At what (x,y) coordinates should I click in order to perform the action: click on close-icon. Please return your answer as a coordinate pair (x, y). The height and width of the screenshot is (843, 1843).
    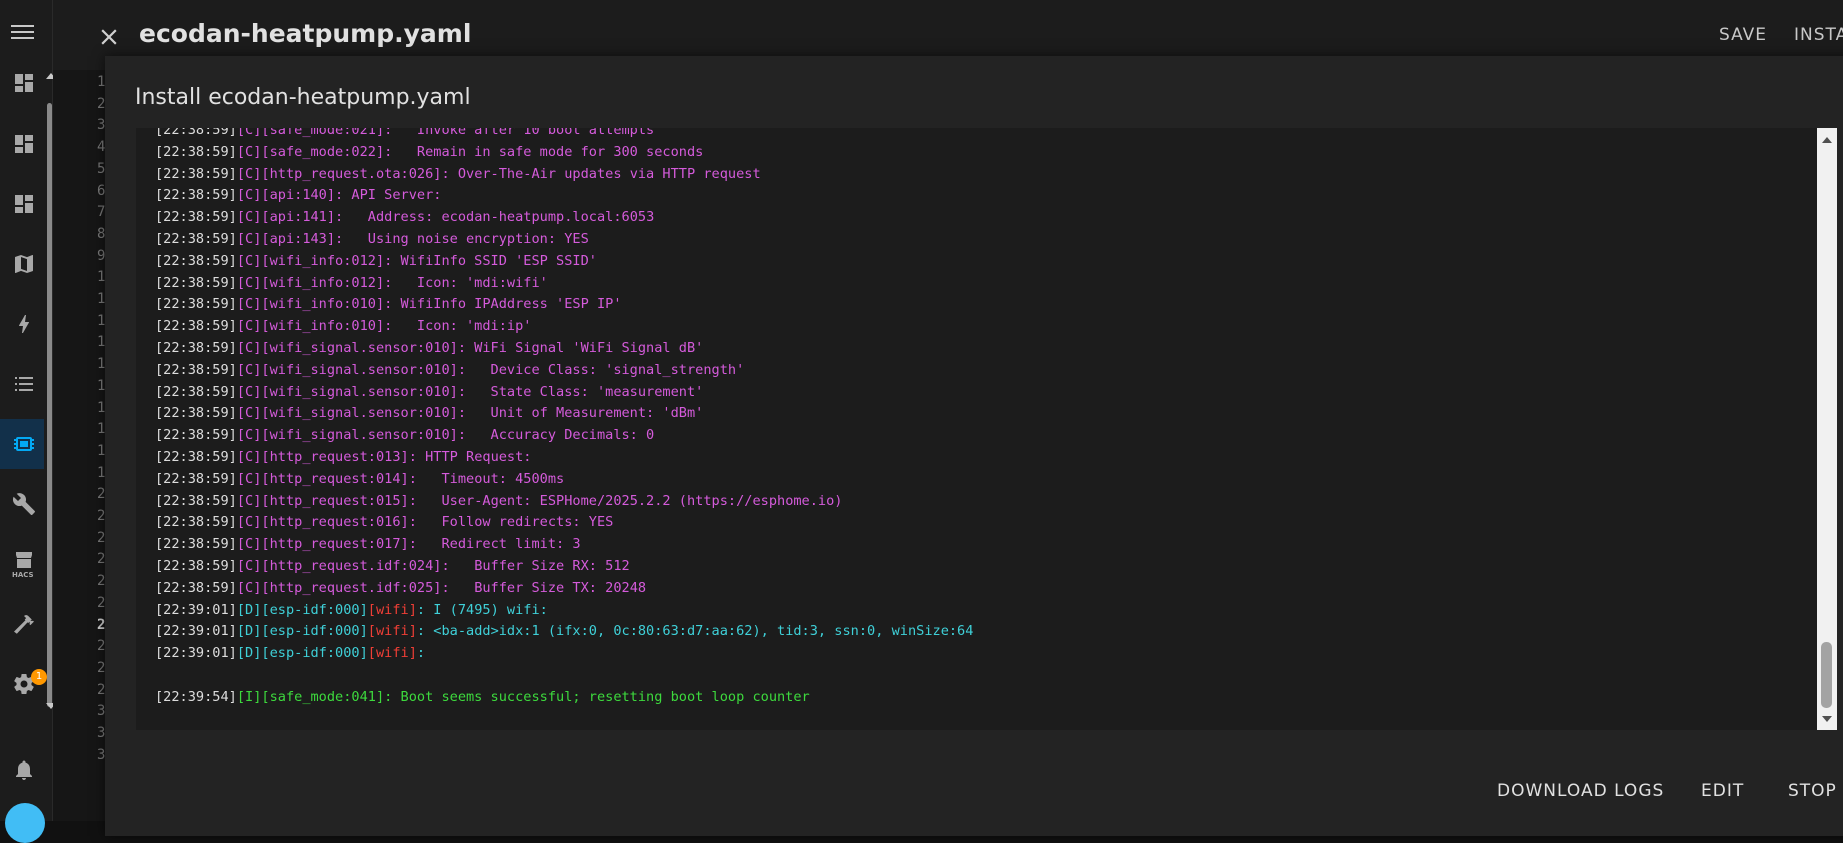
    Looking at the image, I should click on (109, 37).